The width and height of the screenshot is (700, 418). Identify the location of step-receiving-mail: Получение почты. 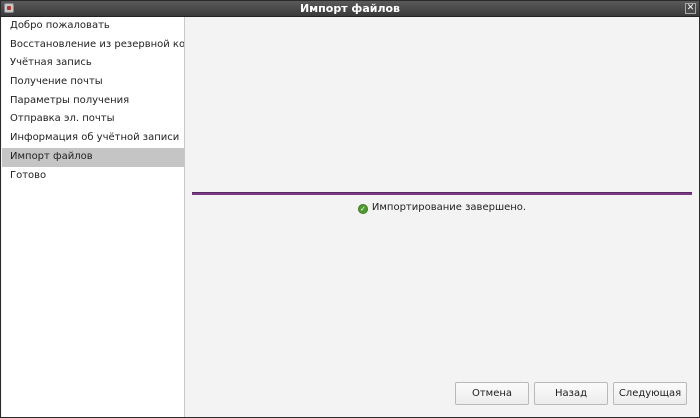
(56, 82).